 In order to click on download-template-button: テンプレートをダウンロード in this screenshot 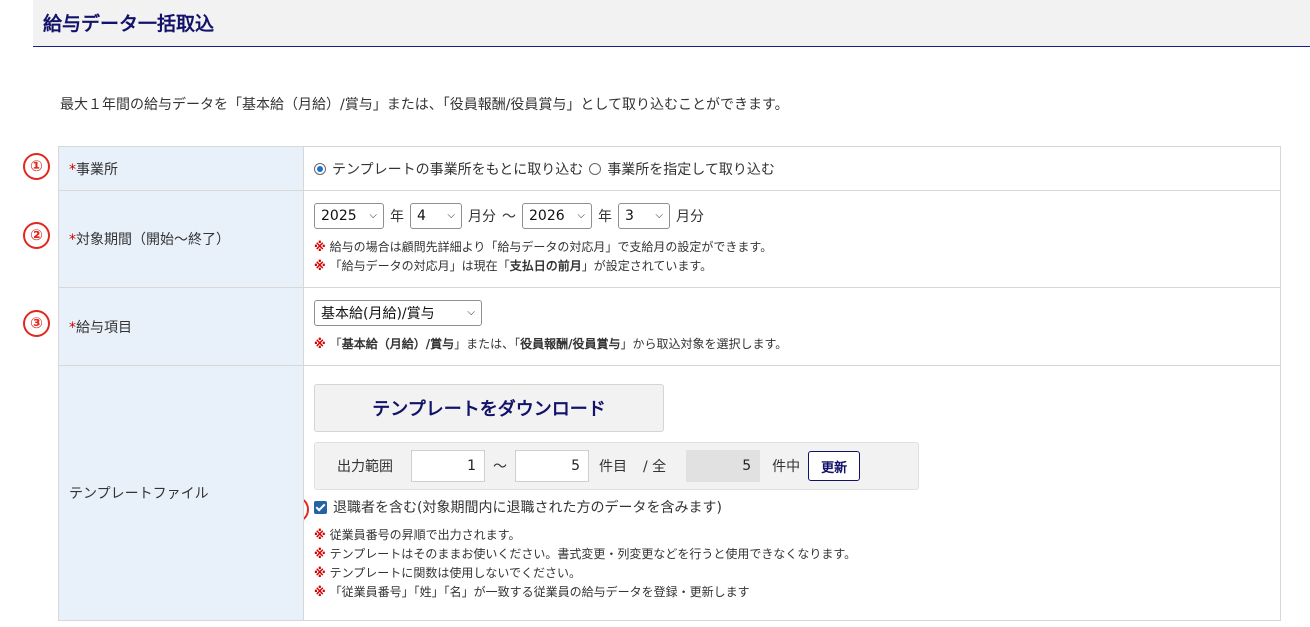, I will do `click(489, 408)`.